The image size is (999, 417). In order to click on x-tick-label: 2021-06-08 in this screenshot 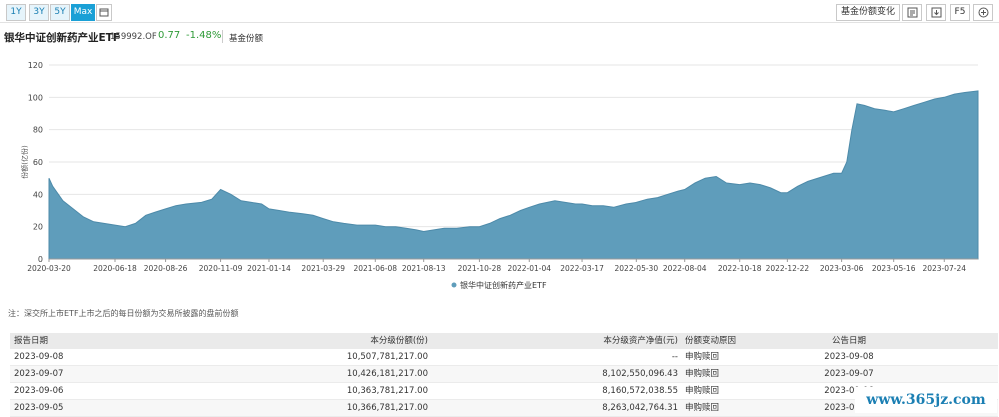, I will do `click(375, 268)`.